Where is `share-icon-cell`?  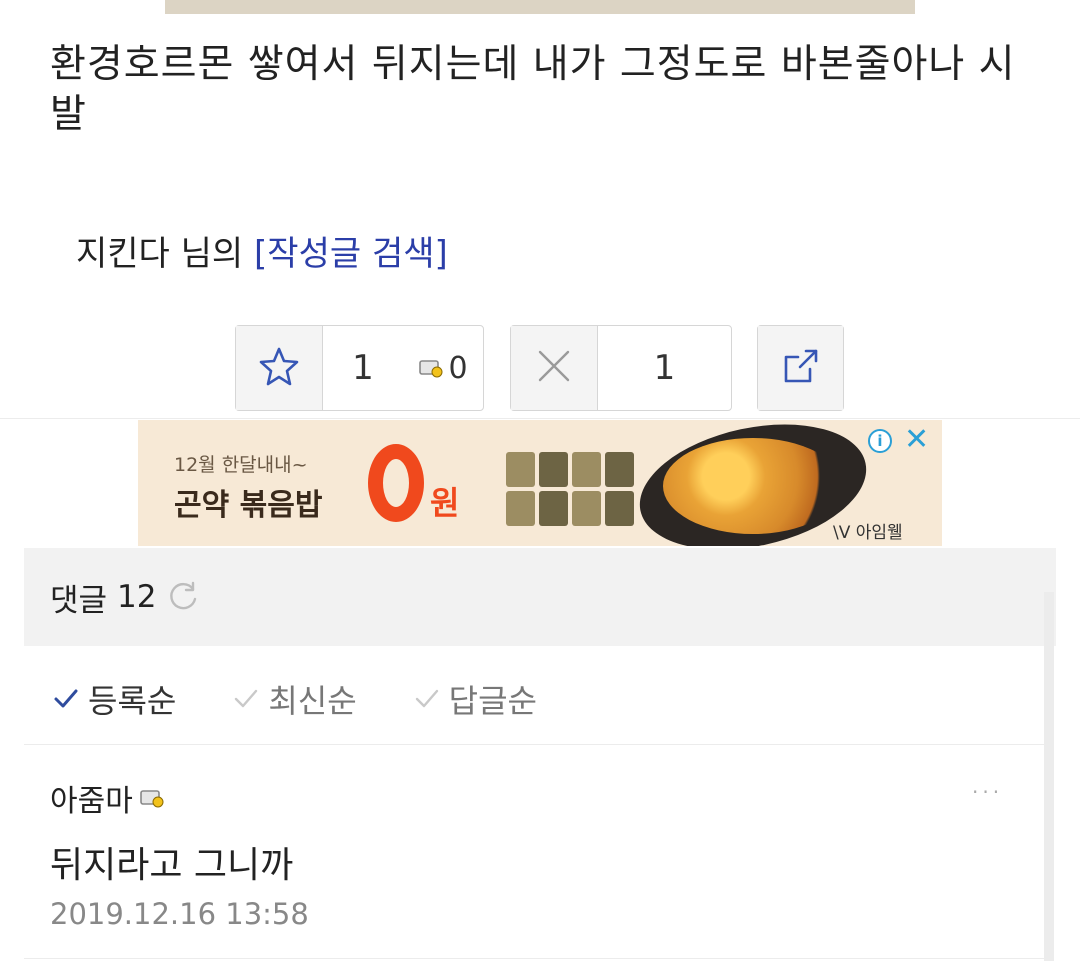 share-icon-cell is located at coordinates (800, 368).